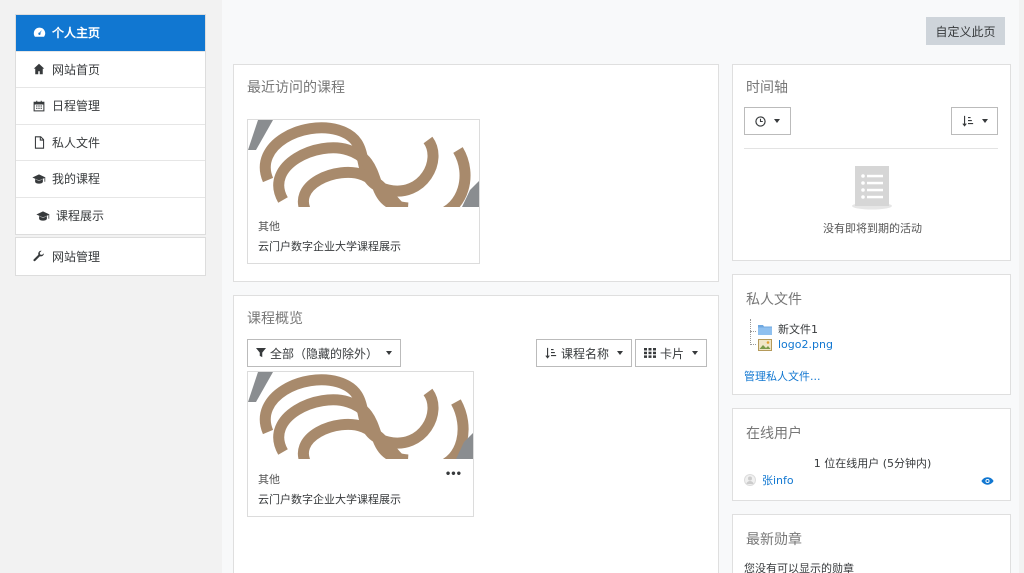 The height and width of the screenshot is (573, 1024). I want to click on divider, so click(871, 148).